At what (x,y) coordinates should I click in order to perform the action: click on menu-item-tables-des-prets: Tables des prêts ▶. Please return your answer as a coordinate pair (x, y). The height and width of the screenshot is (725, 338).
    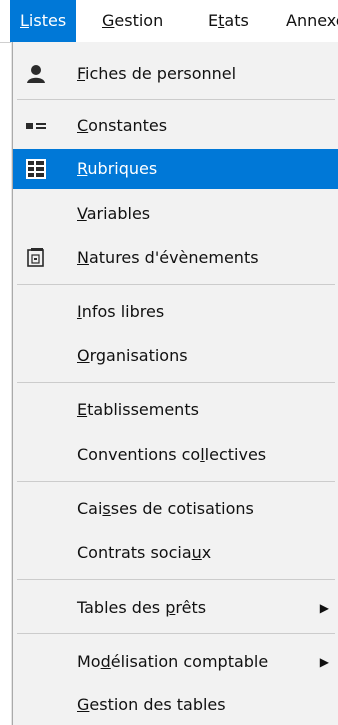
    Looking at the image, I should click on (175, 608).